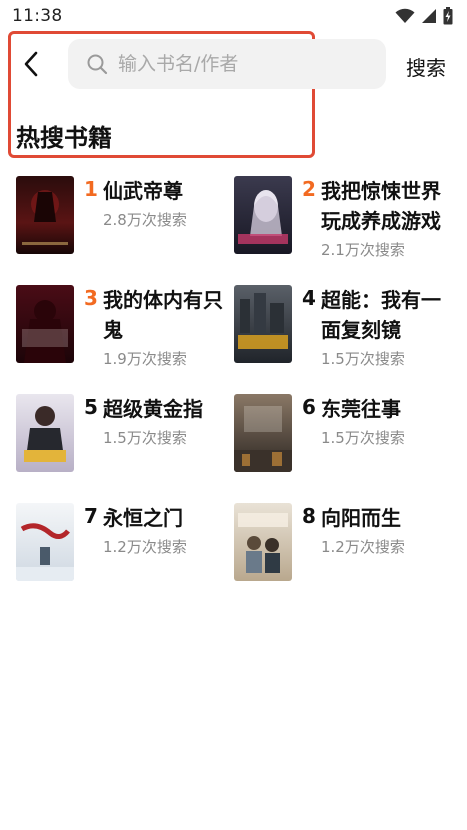  What do you see at coordinates (381, 206) in the screenshot?
I see `book-title: 我把惊悚世界玩成养成游戏` at bounding box center [381, 206].